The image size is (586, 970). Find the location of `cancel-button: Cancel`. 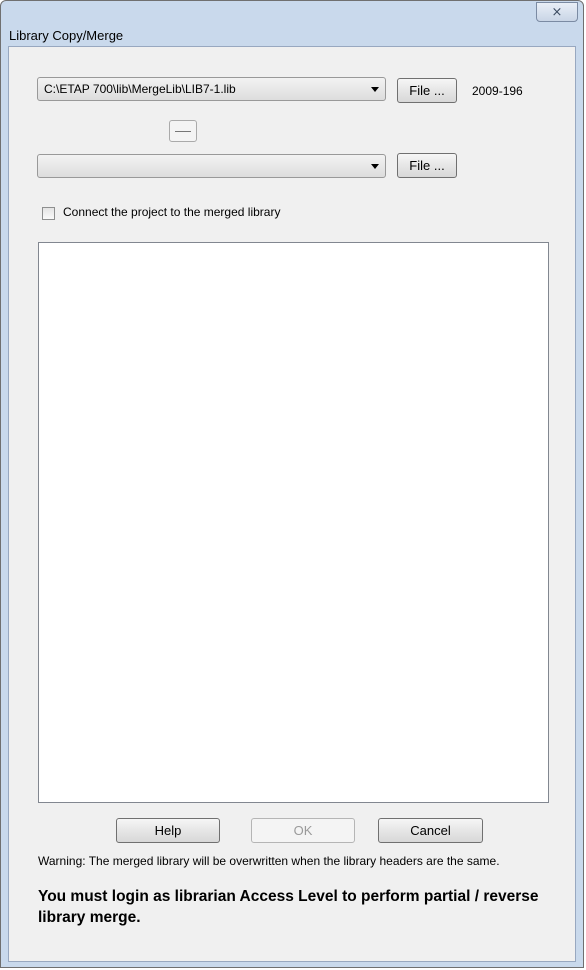

cancel-button: Cancel is located at coordinates (430, 830).